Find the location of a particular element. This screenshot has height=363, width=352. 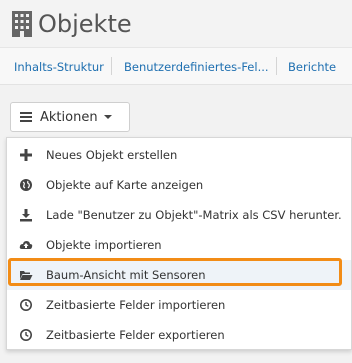

menu-item-tree-view-sensors: Baum-Ansicht mit Sensoren is located at coordinates (179, 275).